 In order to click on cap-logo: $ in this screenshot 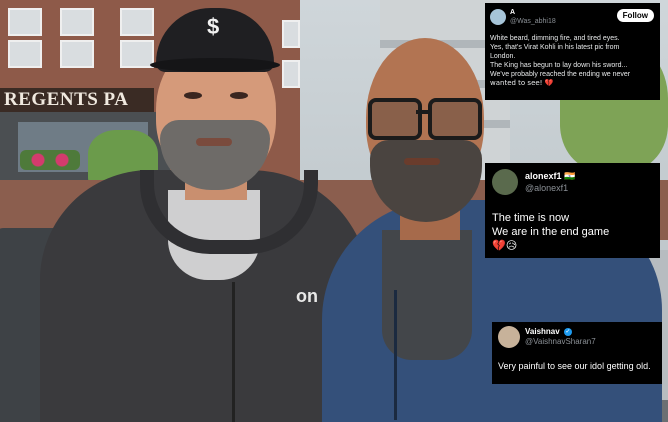, I will do `click(213, 26)`.